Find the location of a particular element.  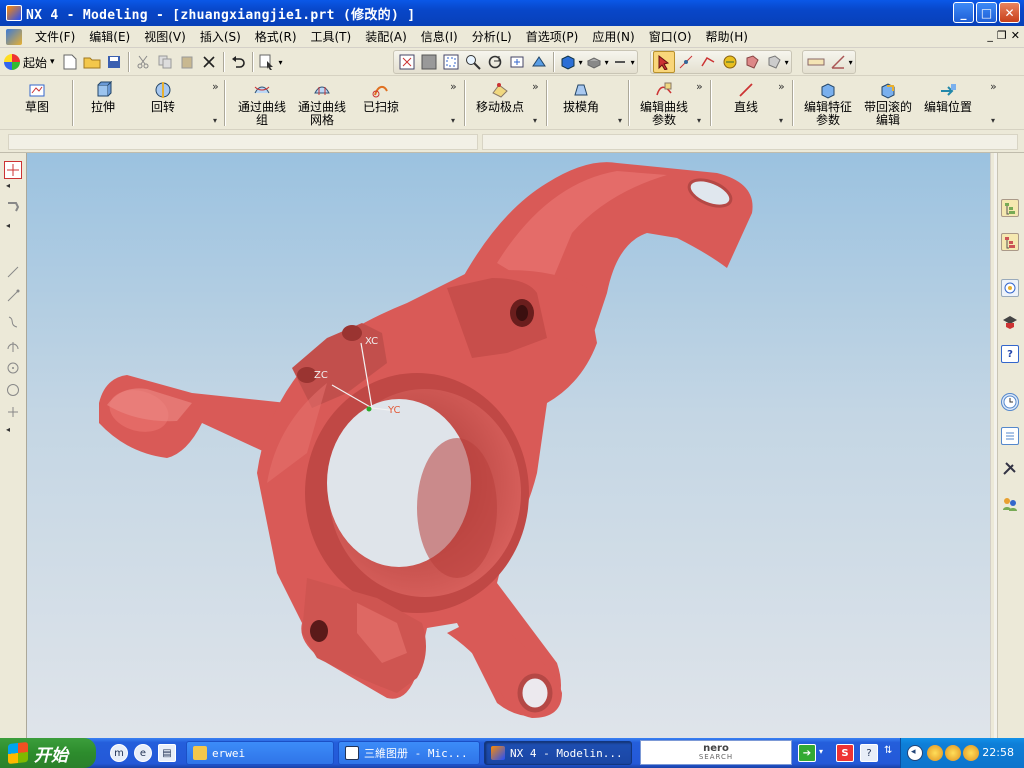

color-edit-icon is located at coordinates (774, 62).